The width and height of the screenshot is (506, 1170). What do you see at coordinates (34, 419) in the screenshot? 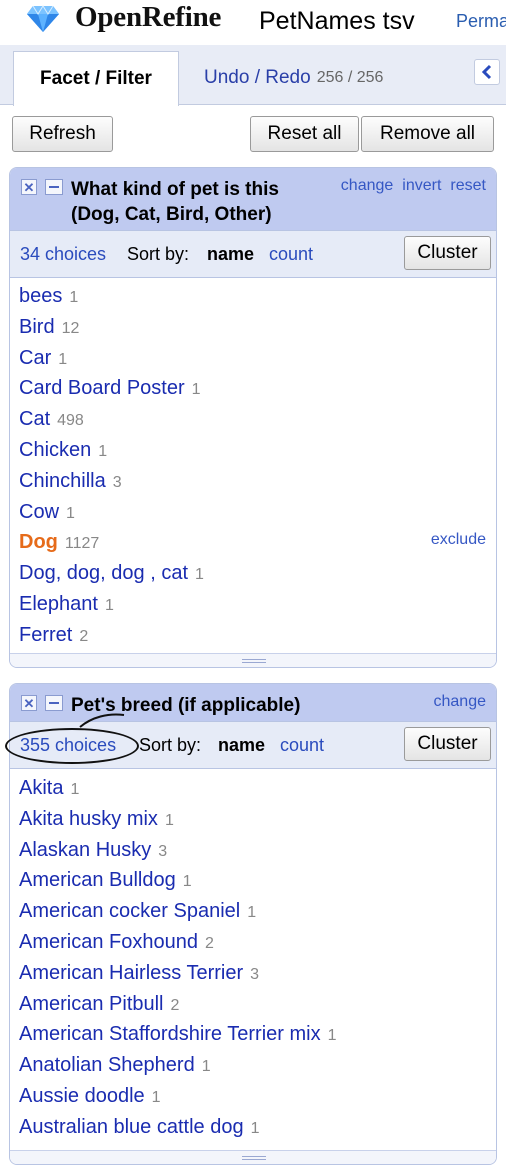
I see `choice-name: Cat` at bounding box center [34, 419].